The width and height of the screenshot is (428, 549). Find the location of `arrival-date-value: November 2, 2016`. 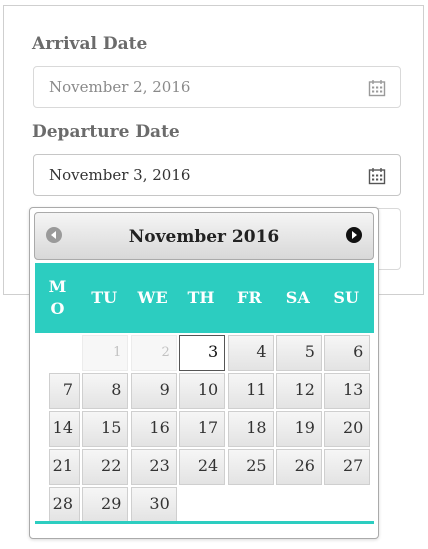

arrival-date-value: November 2, 2016 is located at coordinates (120, 87).